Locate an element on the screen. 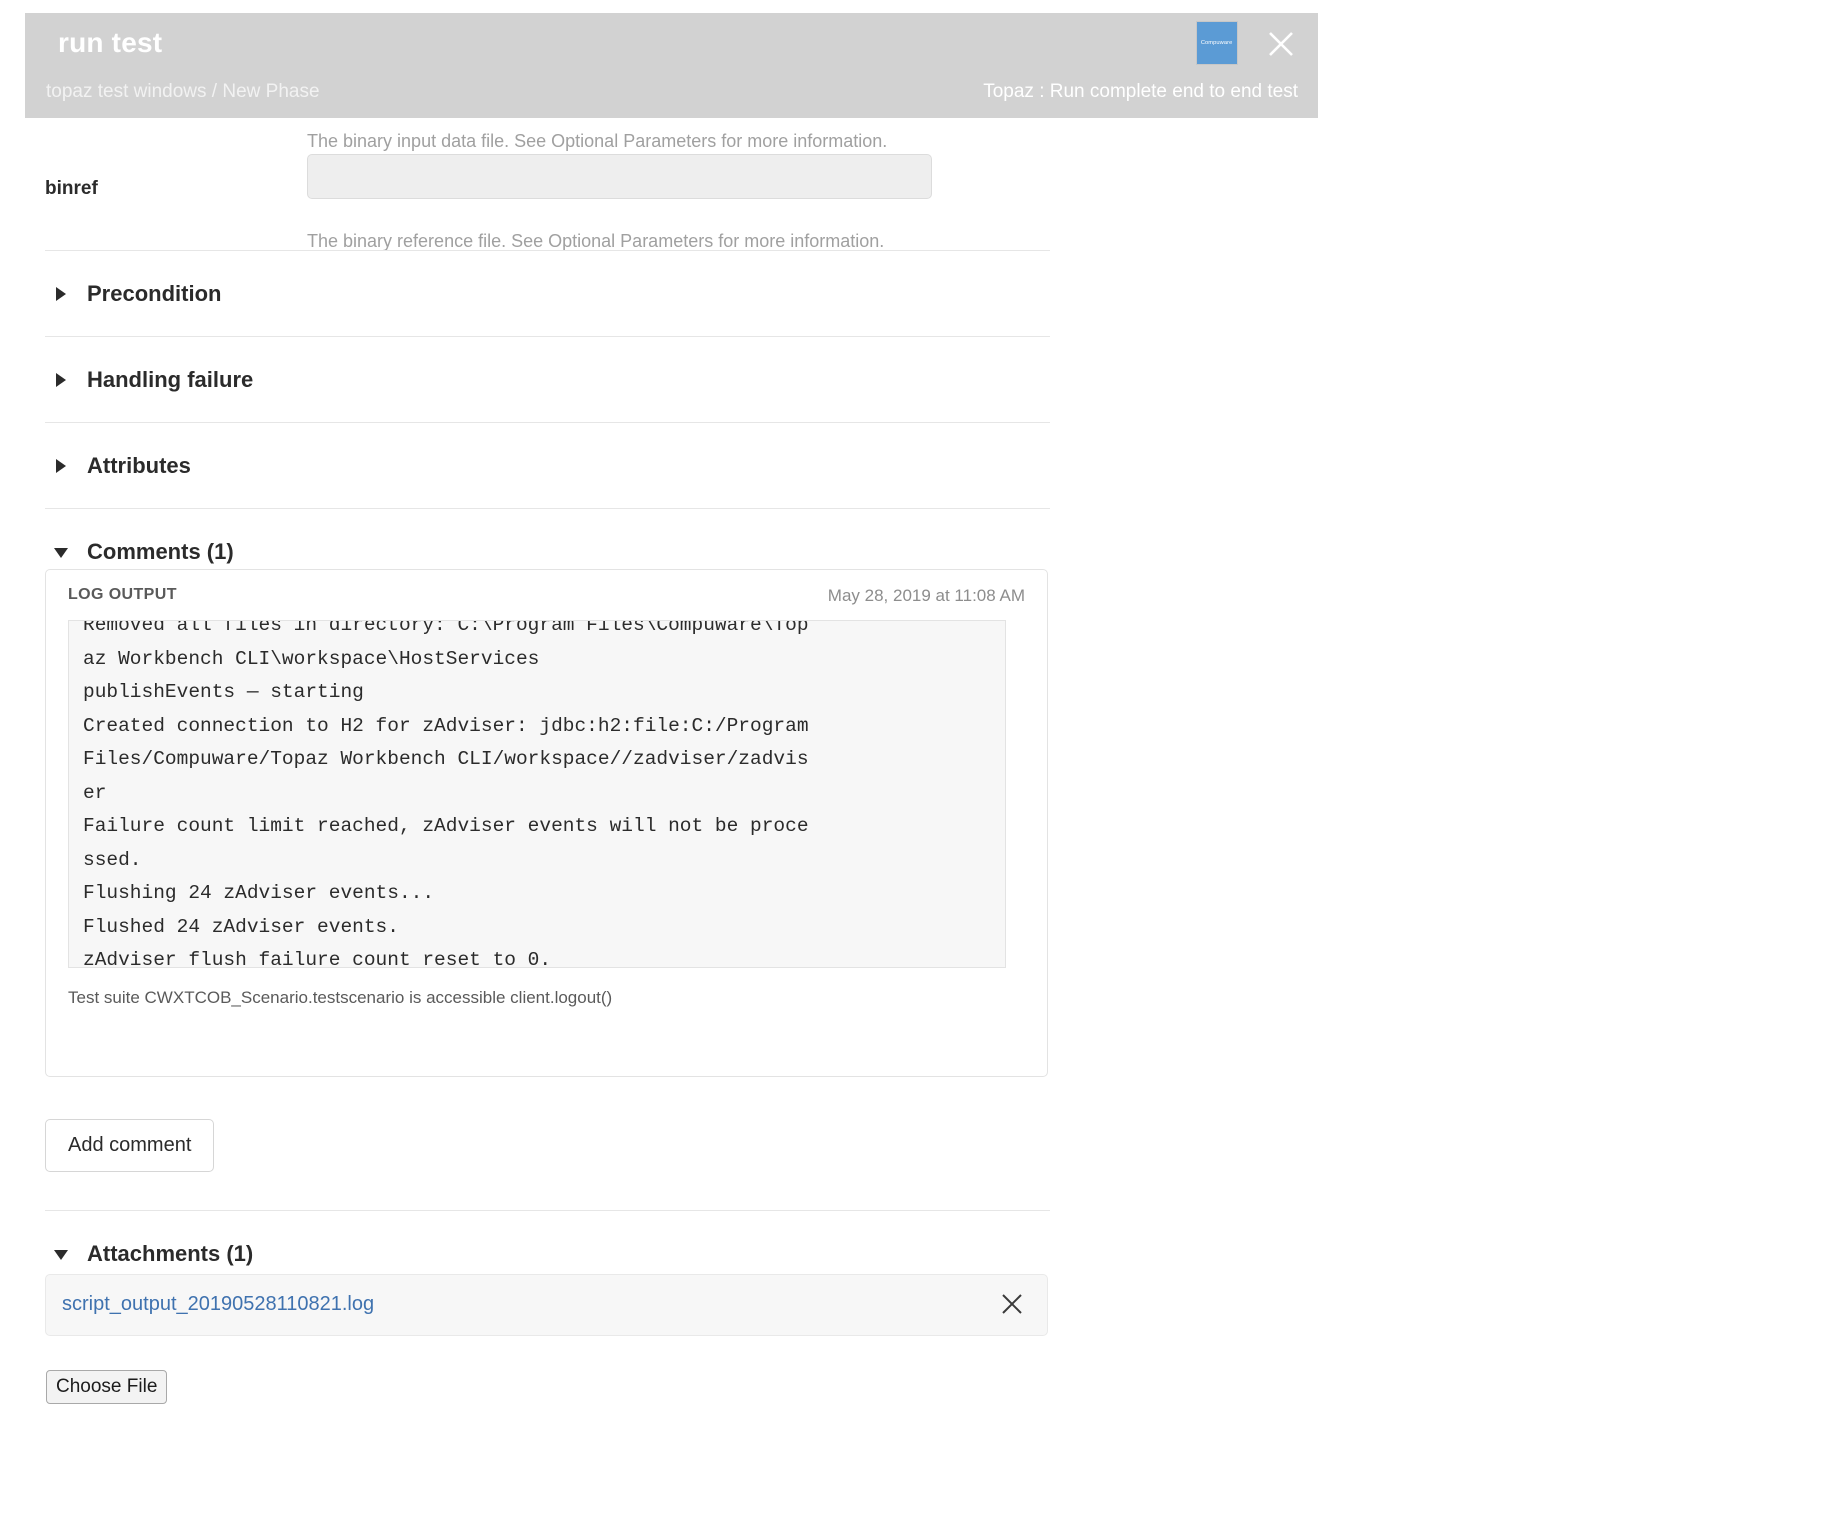  section-comments-label: Comments (1) is located at coordinates (160, 551).